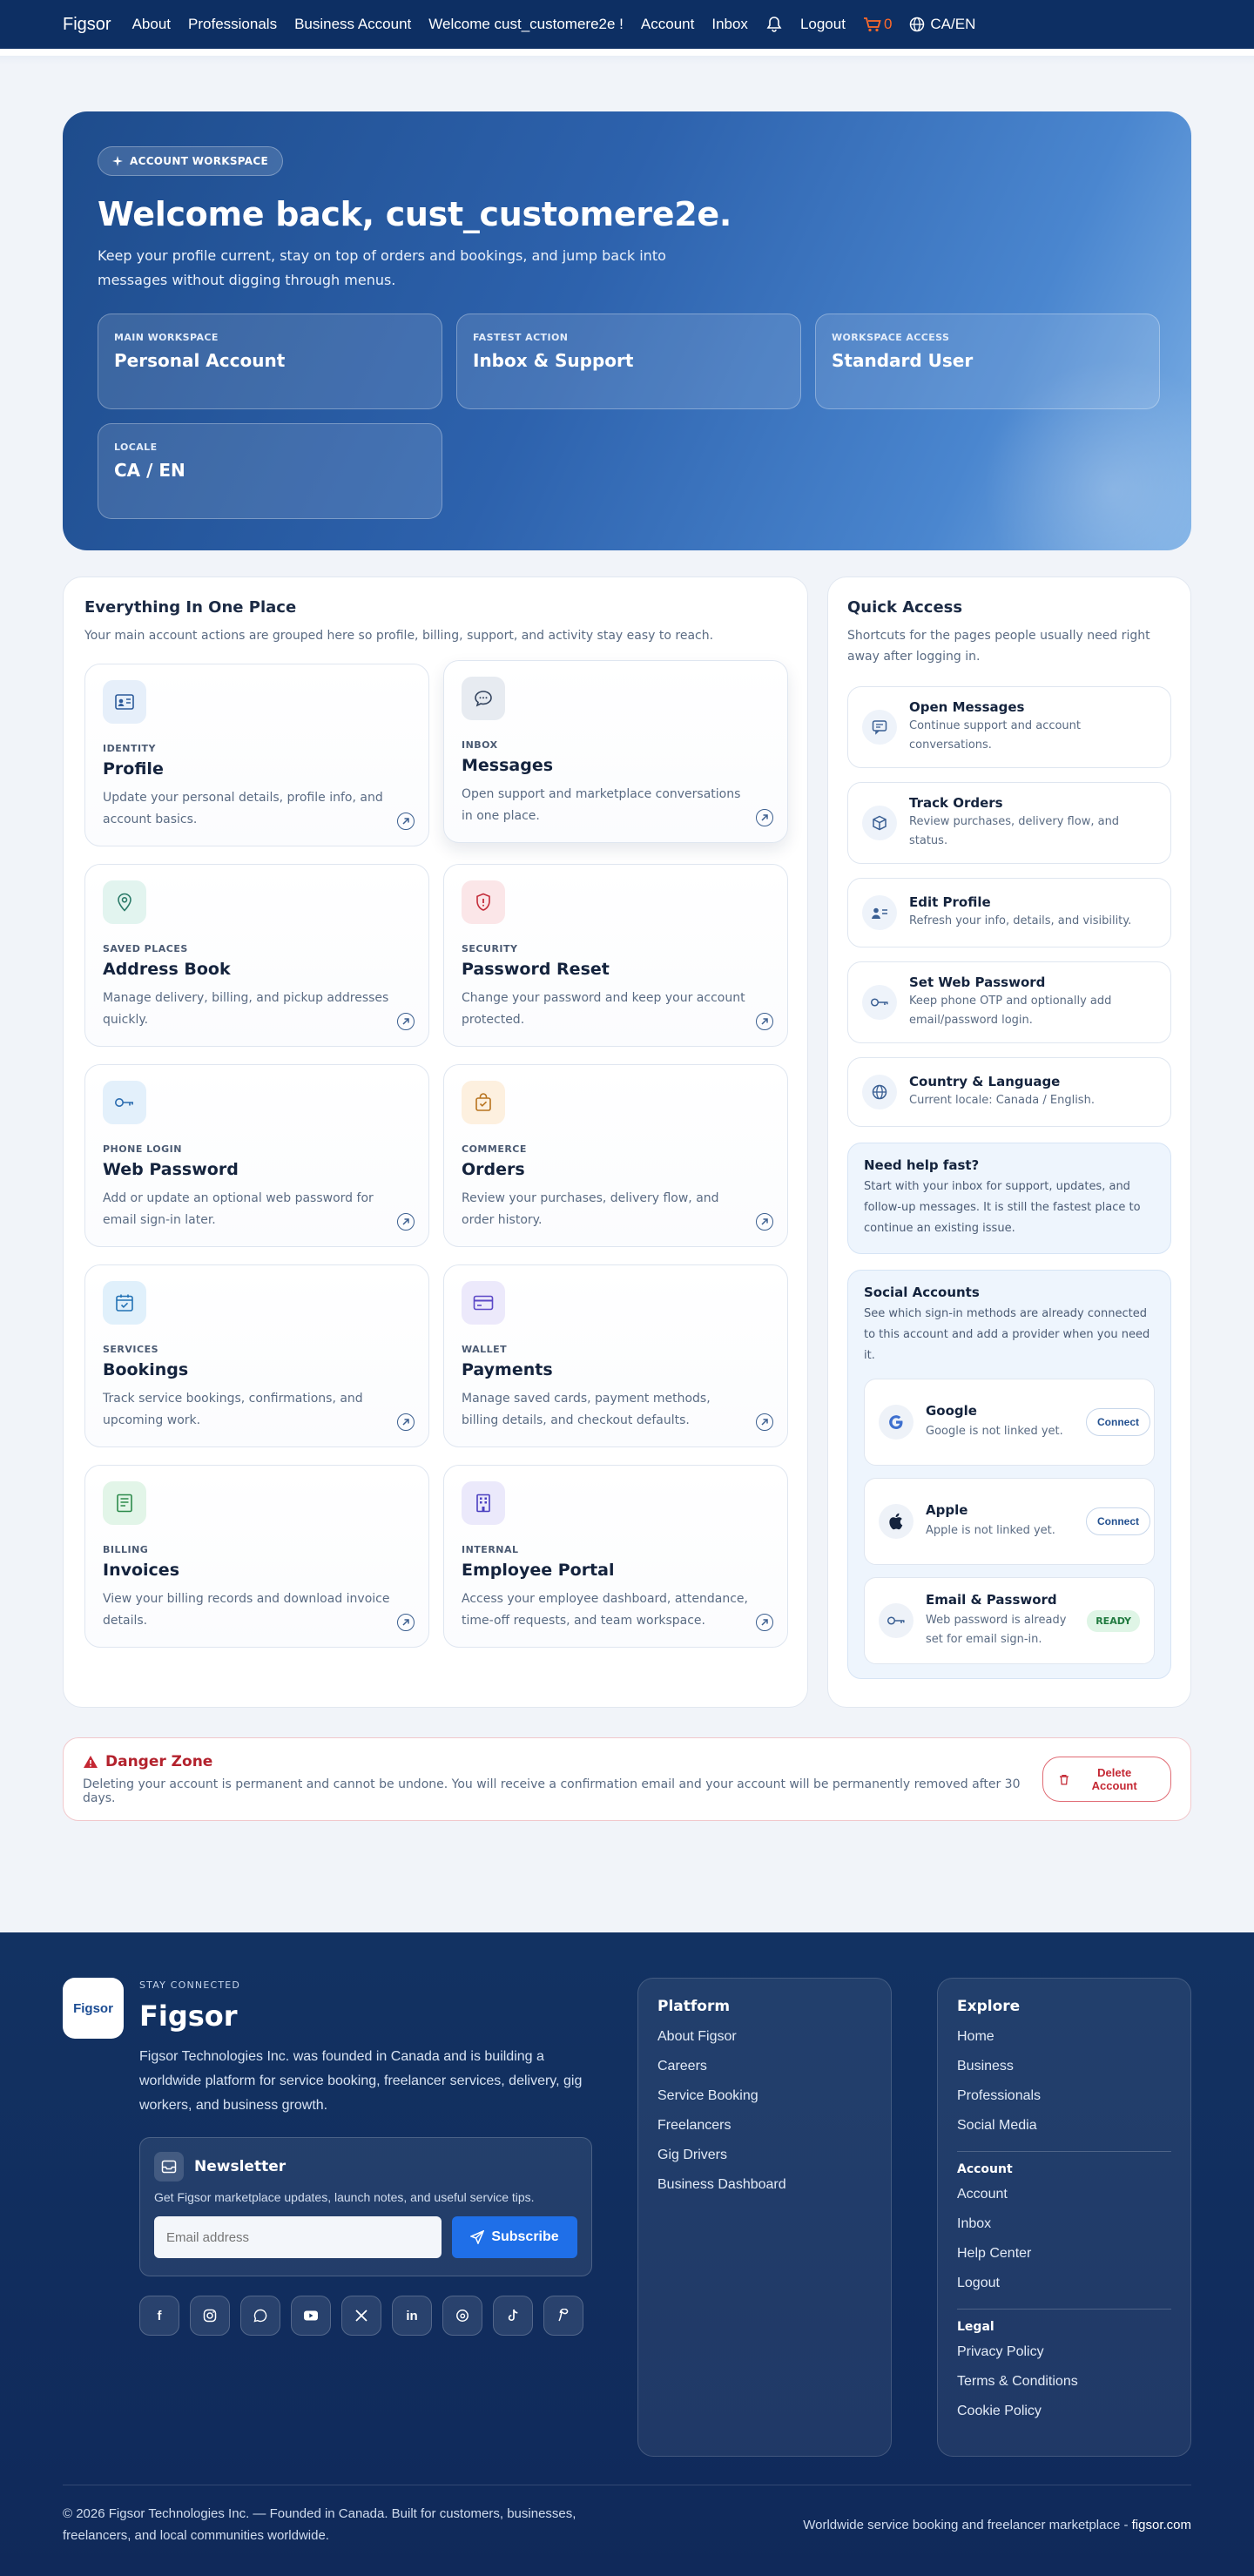 Image resolution: width=1254 pixels, height=2576 pixels. I want to click on footer-link-careers: Careers, so click(765, 2066).